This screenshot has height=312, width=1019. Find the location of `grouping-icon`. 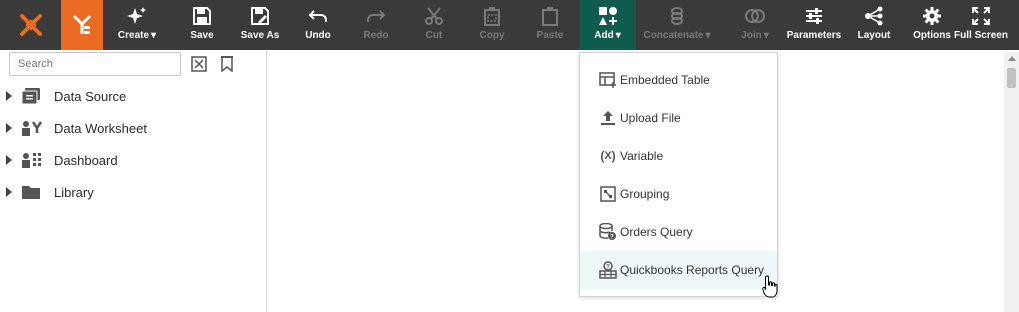

grouping-icon is located at coordinates (608, 194).